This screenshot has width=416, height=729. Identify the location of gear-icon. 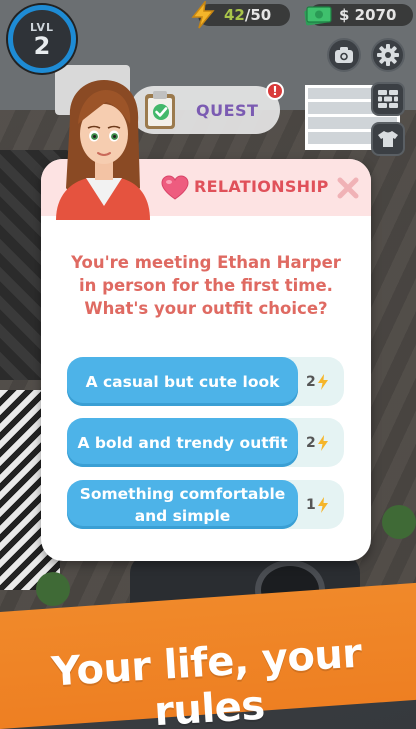
(388, 55).